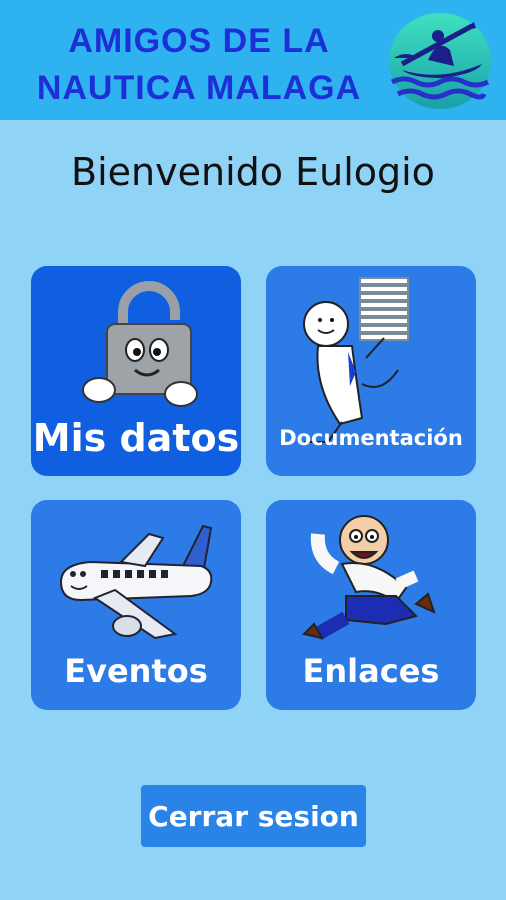  What do you see at coordinates (136, 671) in the screenshot?
I see `tile-eventos-label: Eventos` at bounding box center [136, 671].